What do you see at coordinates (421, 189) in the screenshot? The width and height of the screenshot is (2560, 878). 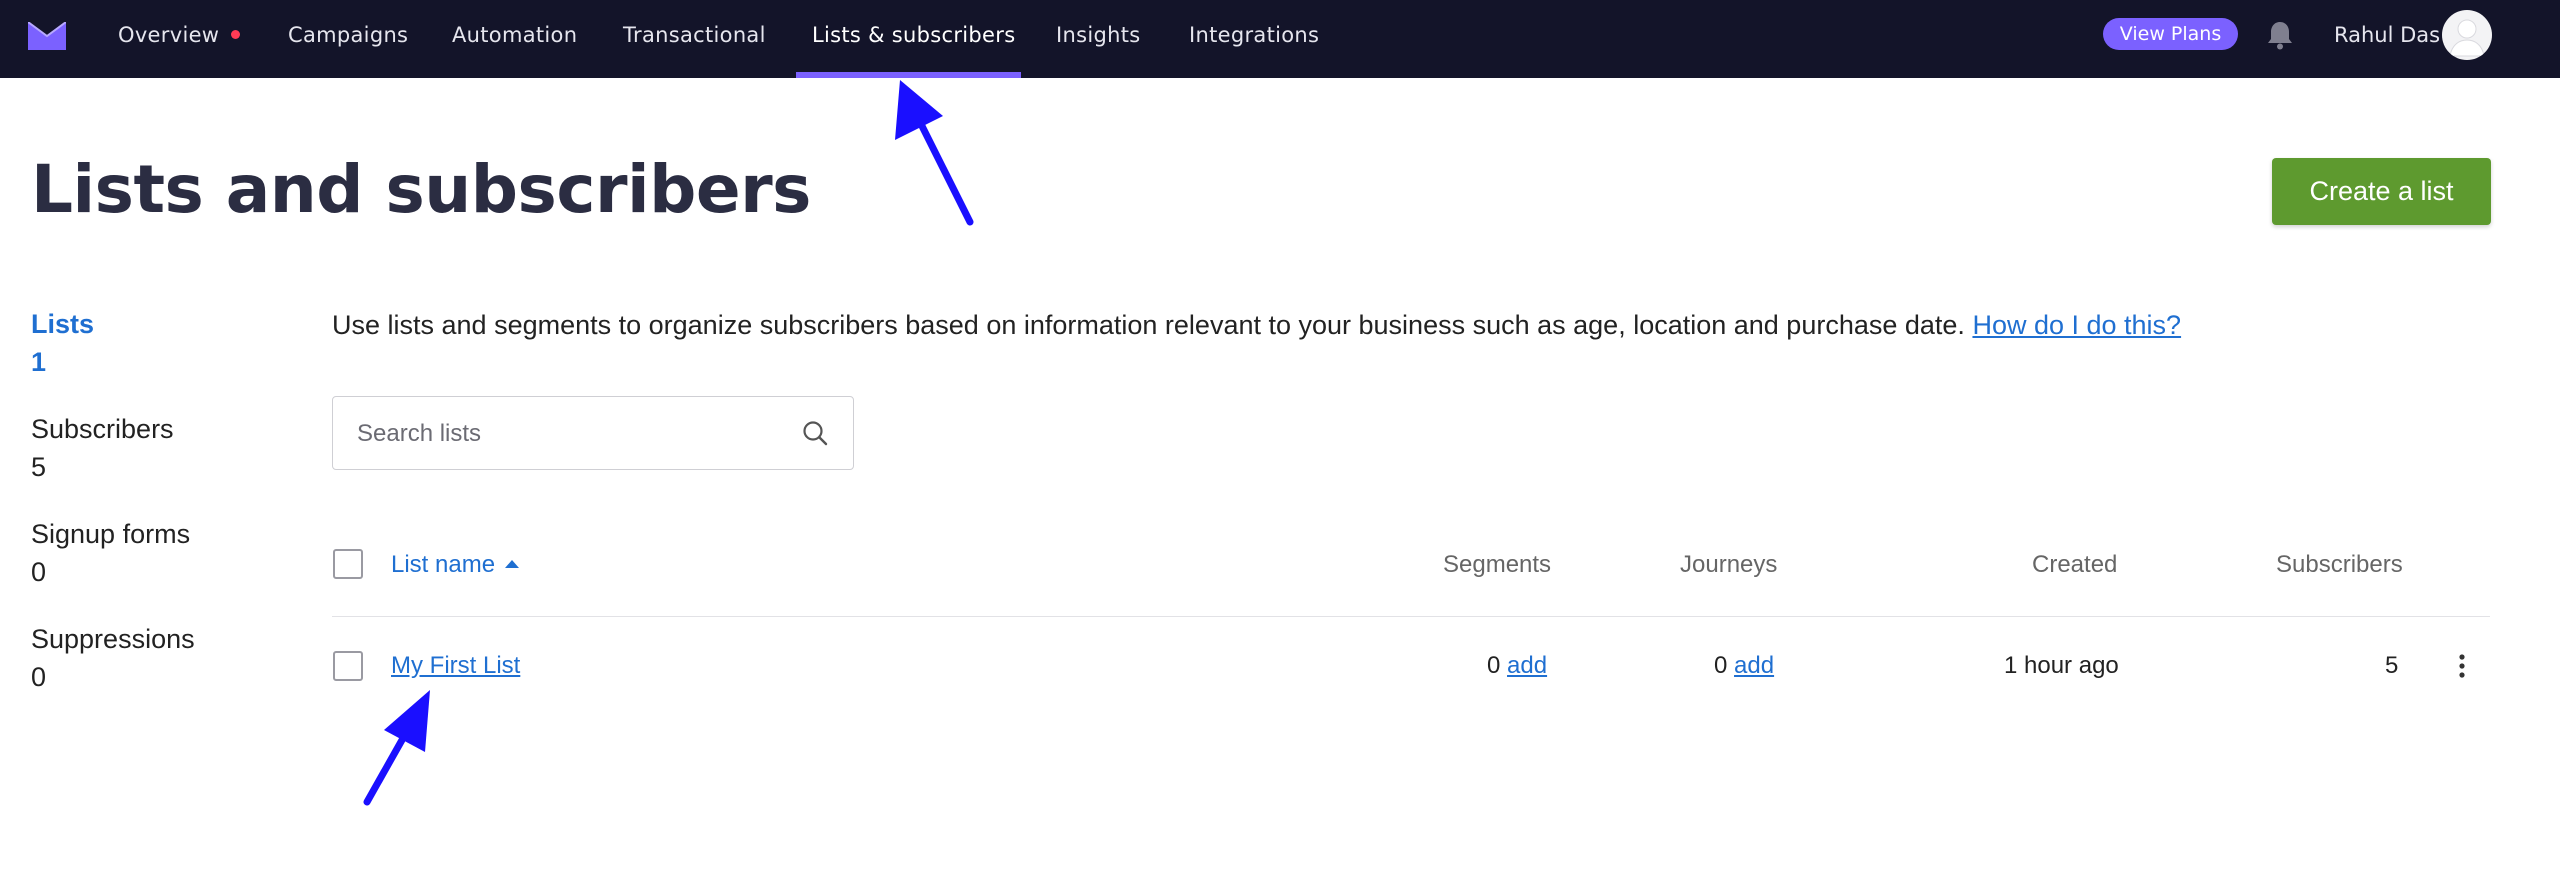 I see `page-title: Lists and subscribers` at bounding box center [421, 189].